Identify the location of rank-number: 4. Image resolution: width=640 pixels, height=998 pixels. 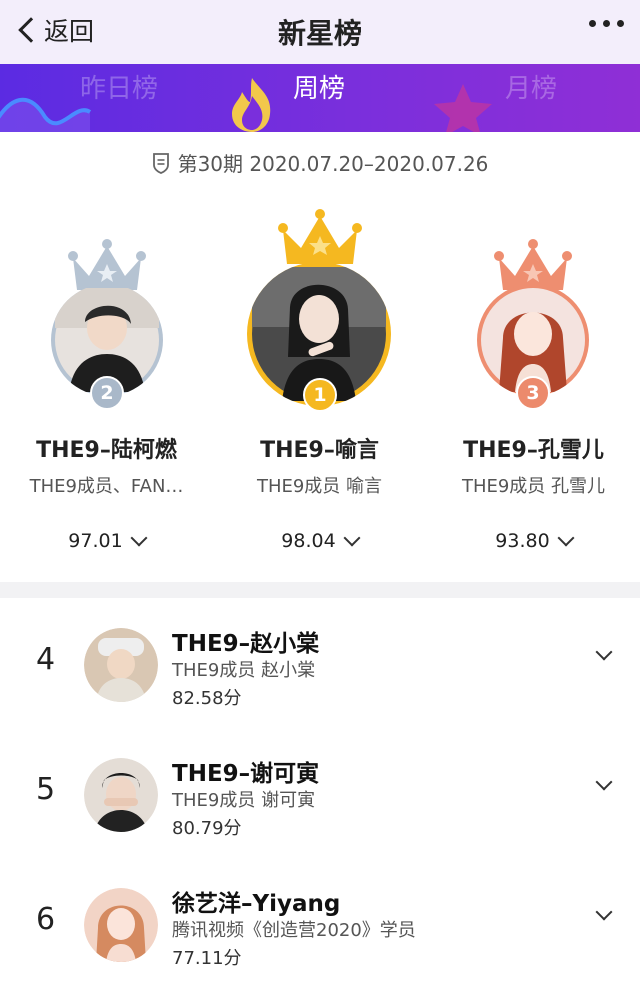
(46, 659).